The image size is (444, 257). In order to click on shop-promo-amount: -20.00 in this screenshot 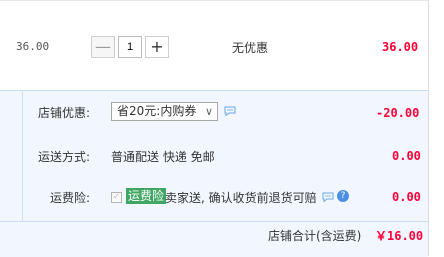, I will do `click(398, 113)`.